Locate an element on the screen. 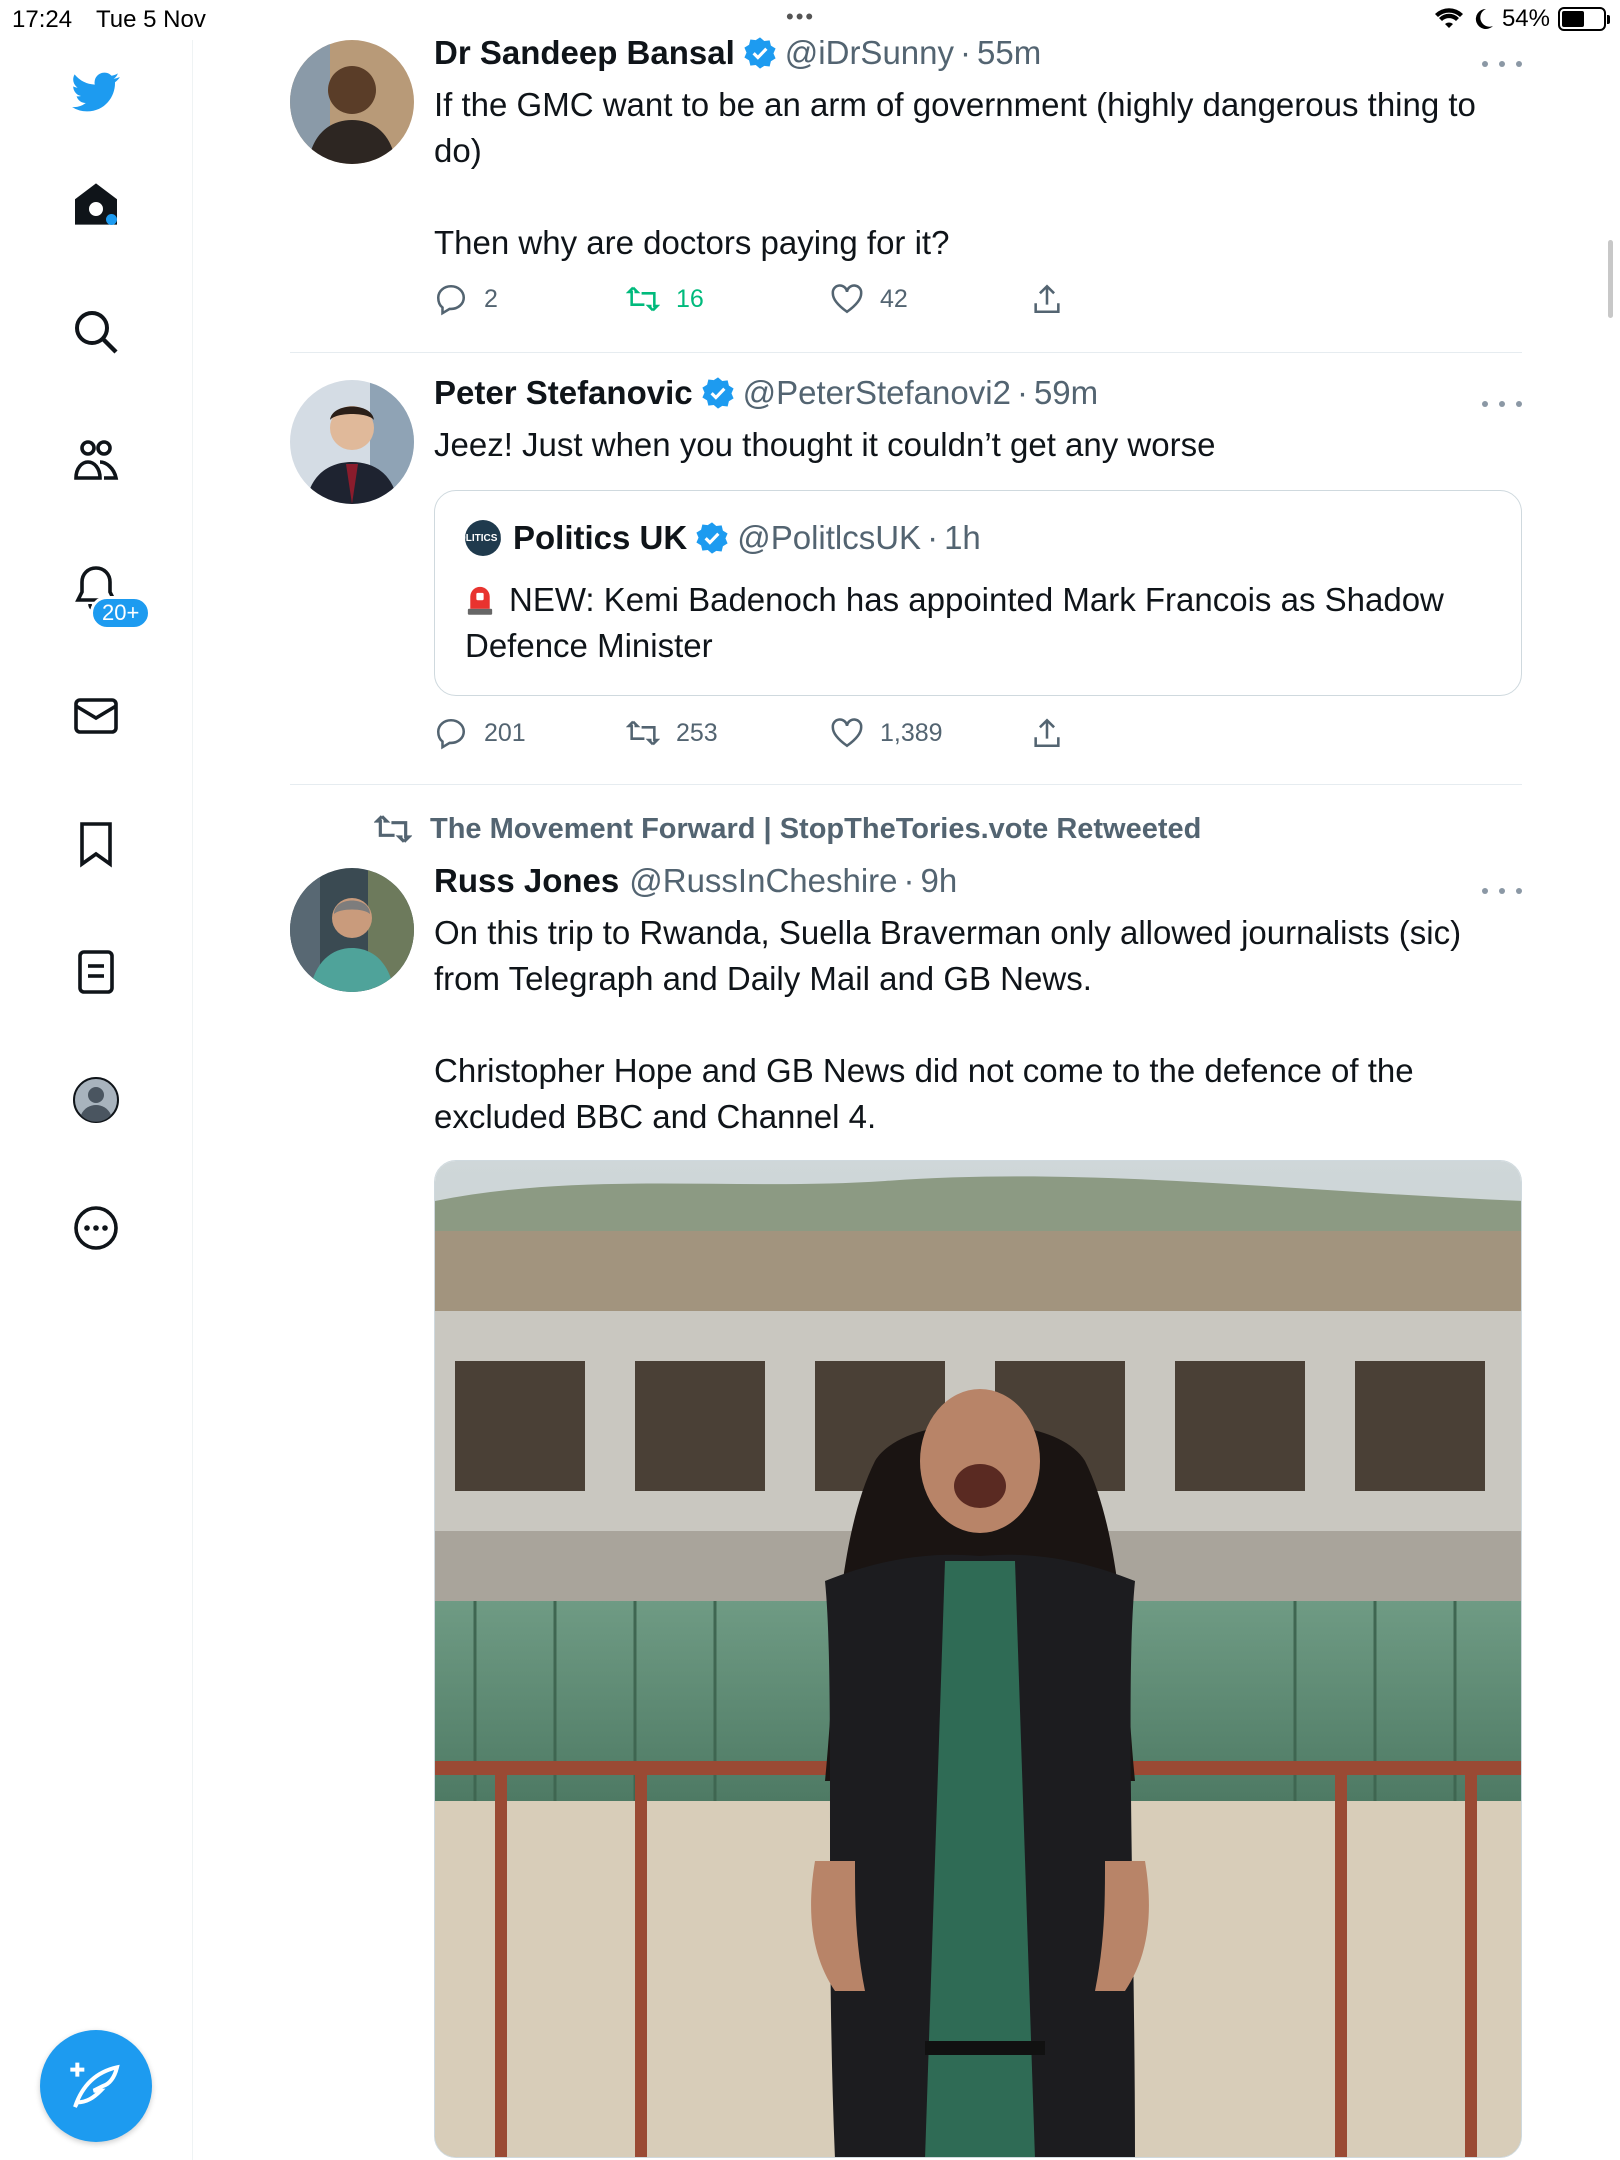 This screenshot has width=1620, height=2160. bookmarks-icon is located at coordinates (96, 844).